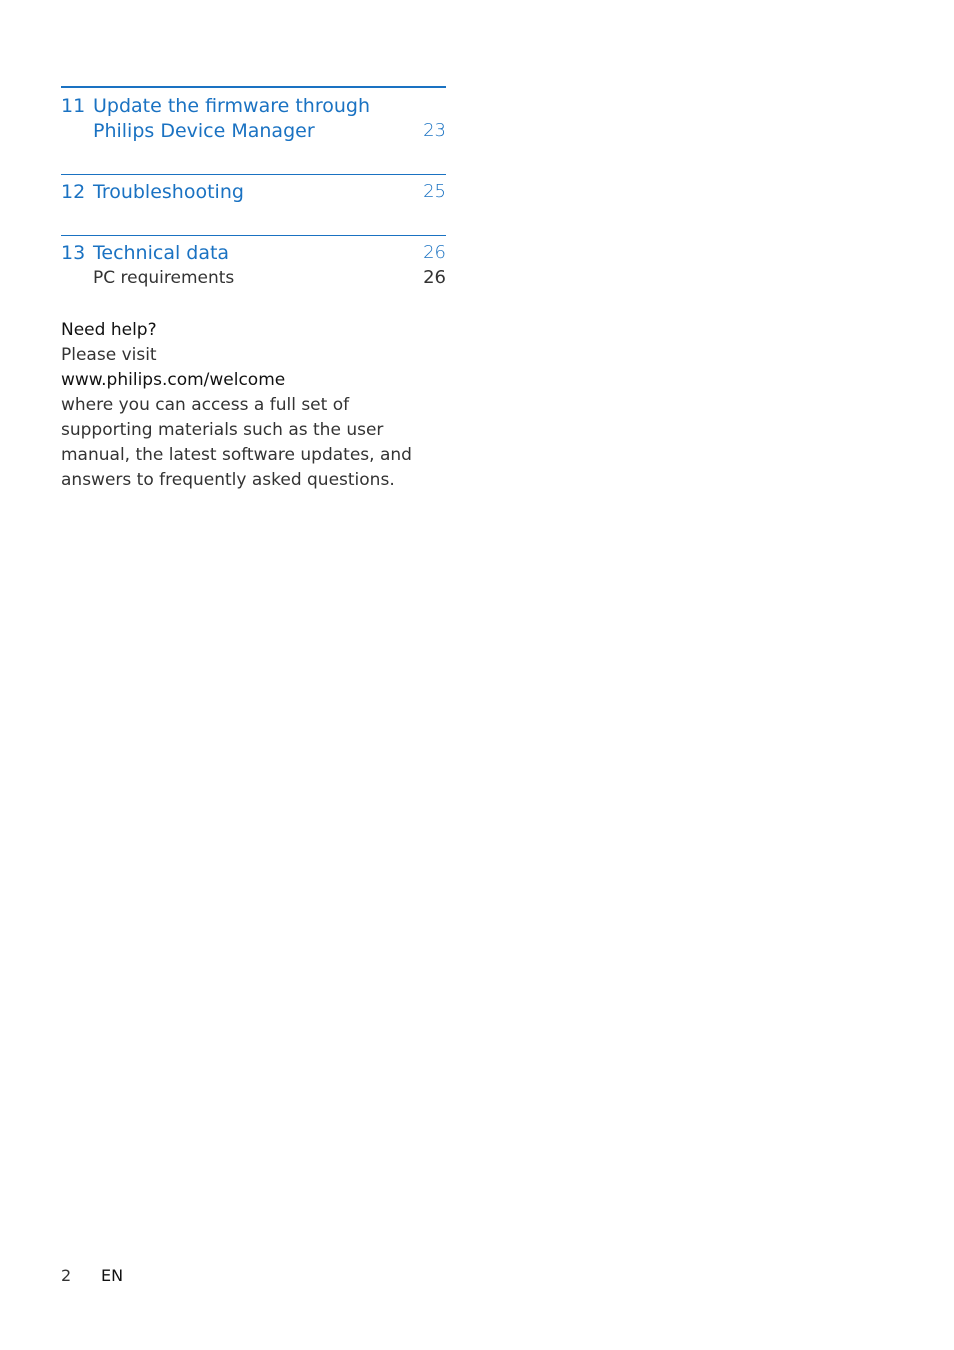 The height and width of the screenshot is (1350, 954). What do you see at coordinates (92, 1275) in the screenshot?
I see `page-footer: 2 EN` at bounding box center [92, 1275].